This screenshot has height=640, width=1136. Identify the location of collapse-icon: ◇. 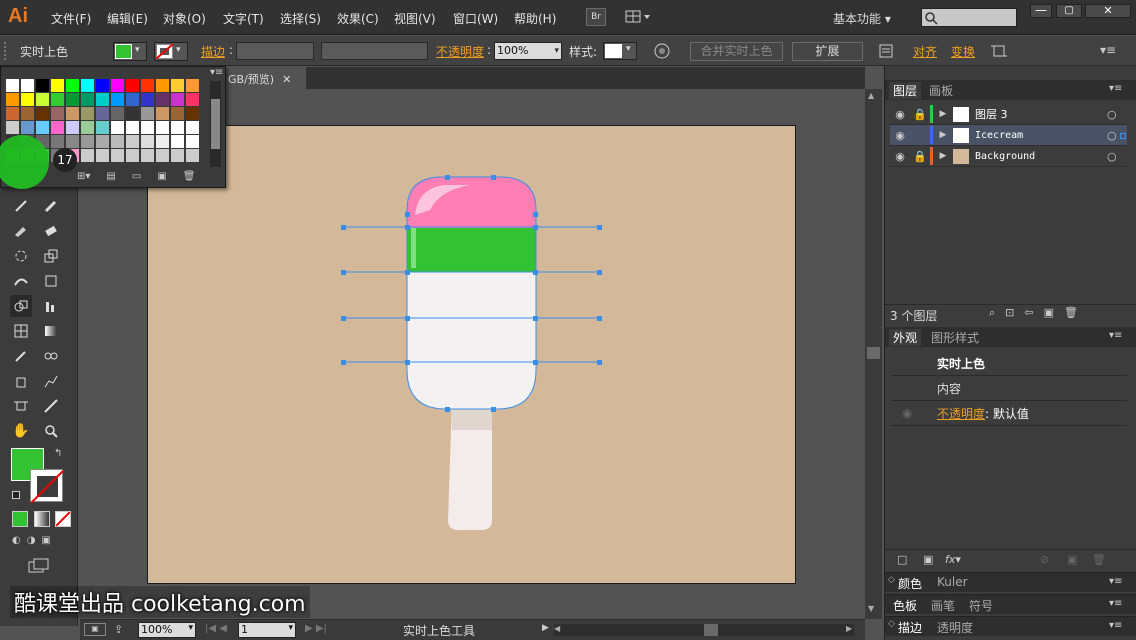
(891, 580).